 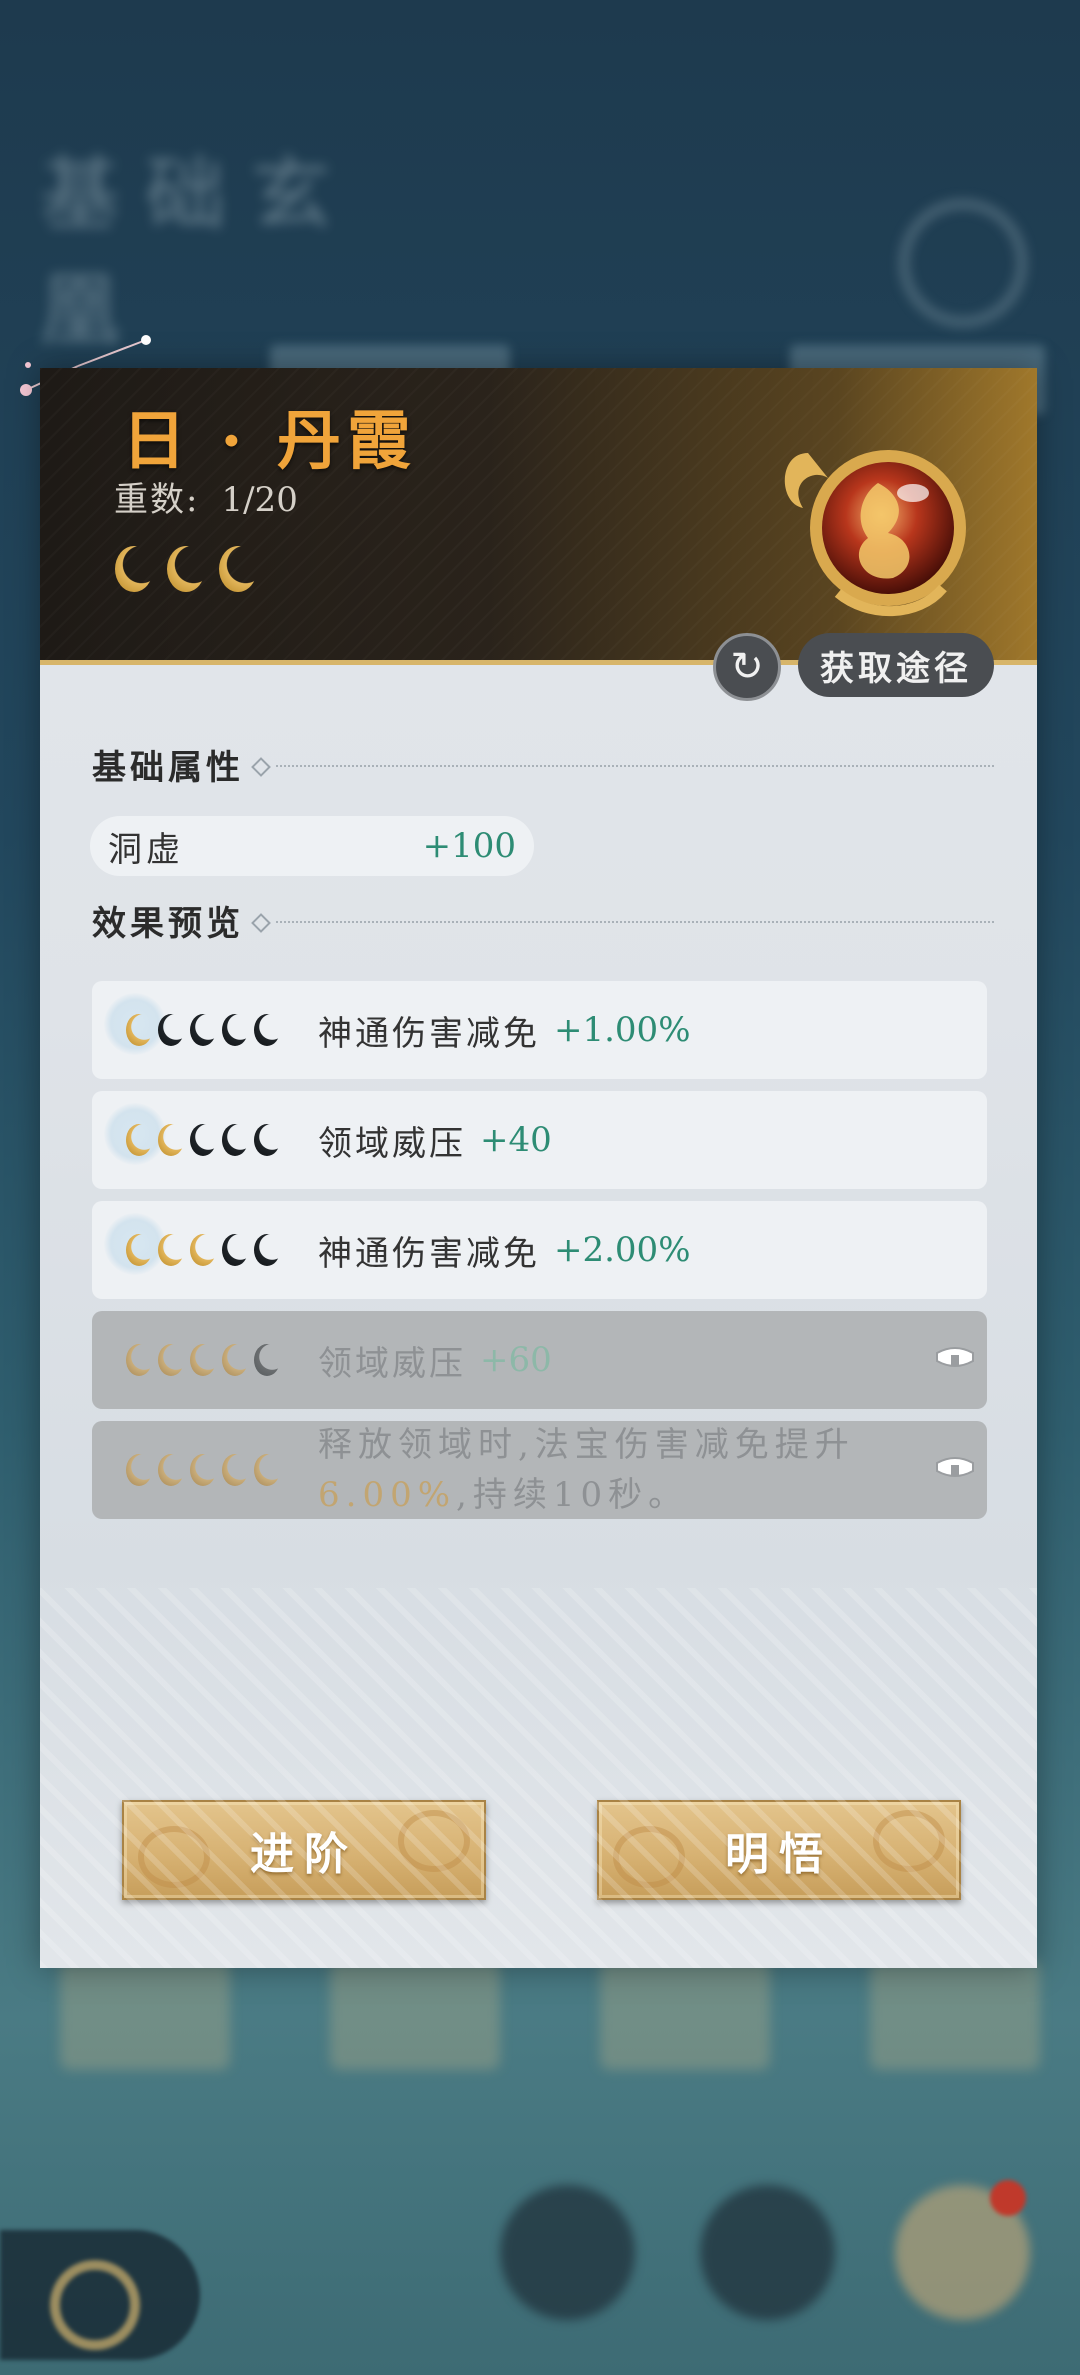 I want to click on advance-label: 进阶, so click(x=304, y=1854).